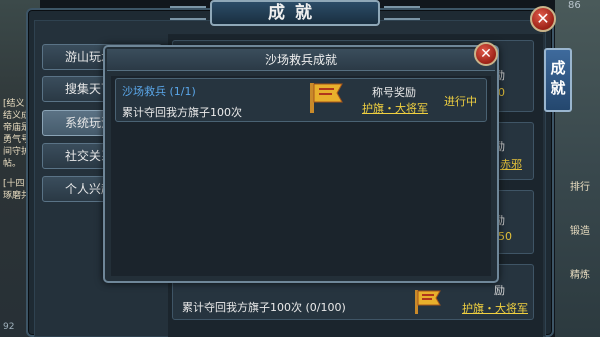 Image resolution: width=600 pixels, height=337 pixels. Describe the element at coordinates (394, 92) in the screenshot. I see `reward-label: 称号奖励` at that location.